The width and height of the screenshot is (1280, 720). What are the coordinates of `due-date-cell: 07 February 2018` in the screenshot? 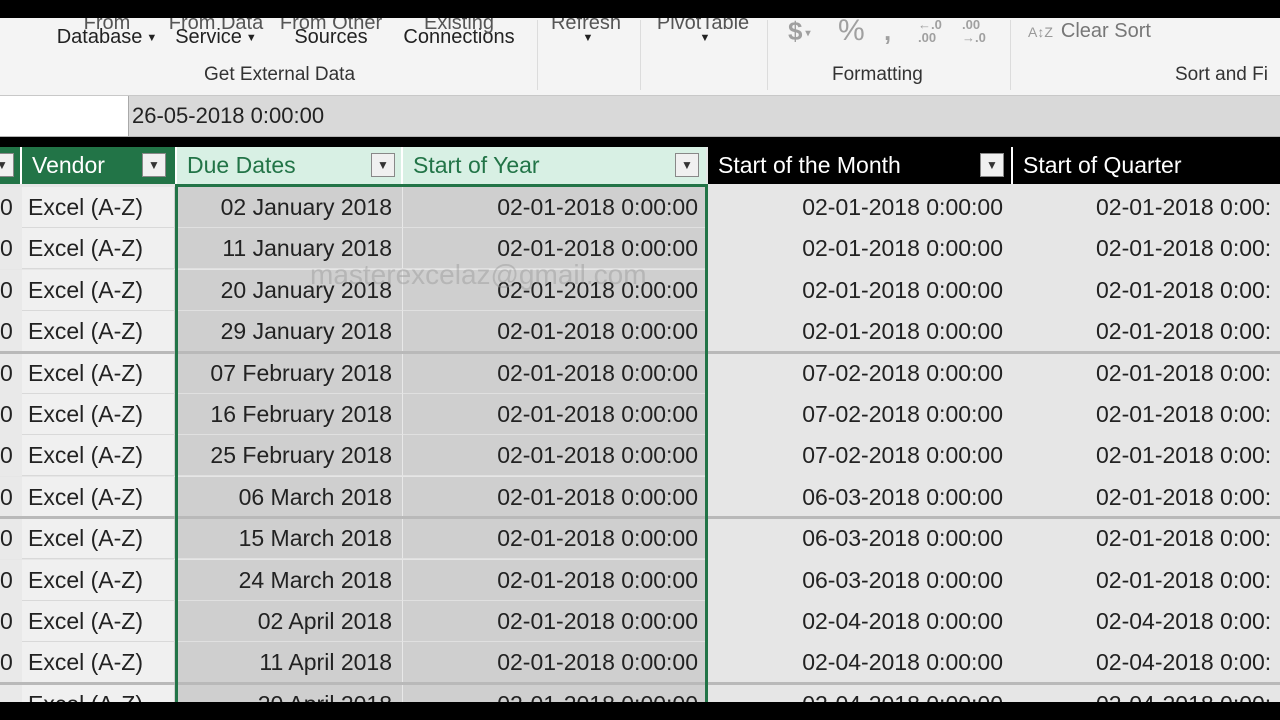 It's located at (290, 373).